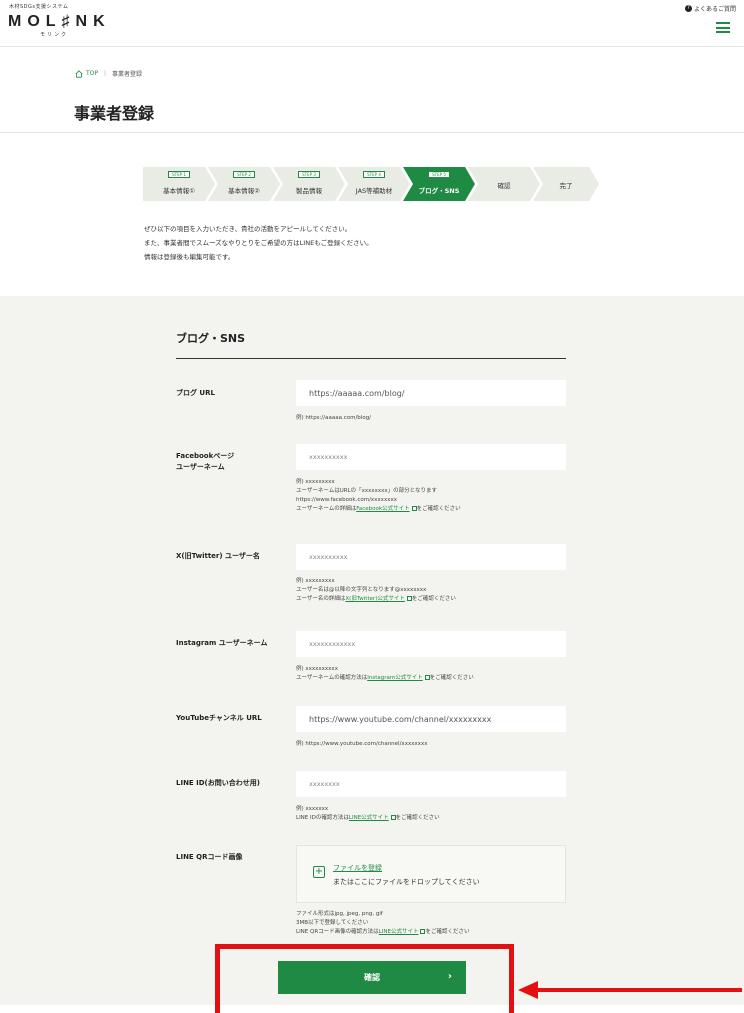  What do you see at coordinates (374, 174) in the screenshot?
I see `step-4-number: STEP 4` at bounding box center [374, 174].